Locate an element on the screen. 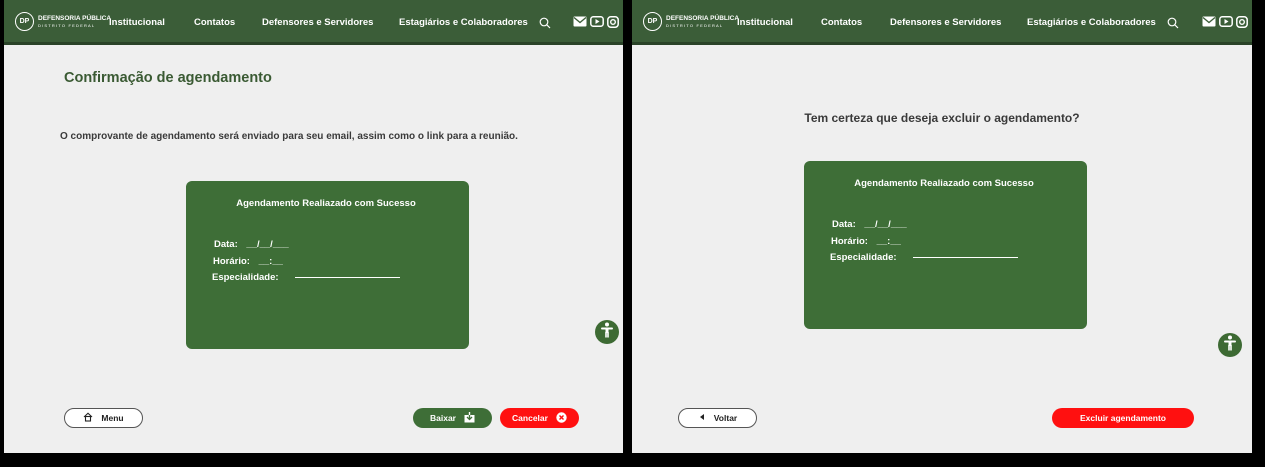 The width and height of the screenshot is (1265, 467). download-button-label: Baixar is located at coordinates (443, 418).